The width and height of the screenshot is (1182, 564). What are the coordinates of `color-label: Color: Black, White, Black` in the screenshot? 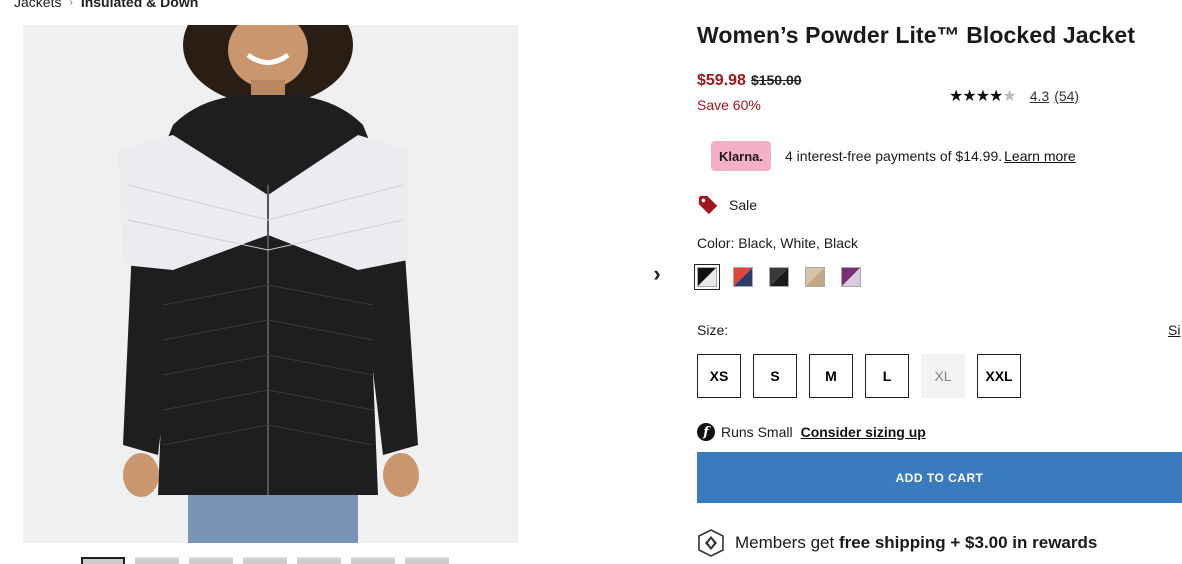 It's located at (778, 243).